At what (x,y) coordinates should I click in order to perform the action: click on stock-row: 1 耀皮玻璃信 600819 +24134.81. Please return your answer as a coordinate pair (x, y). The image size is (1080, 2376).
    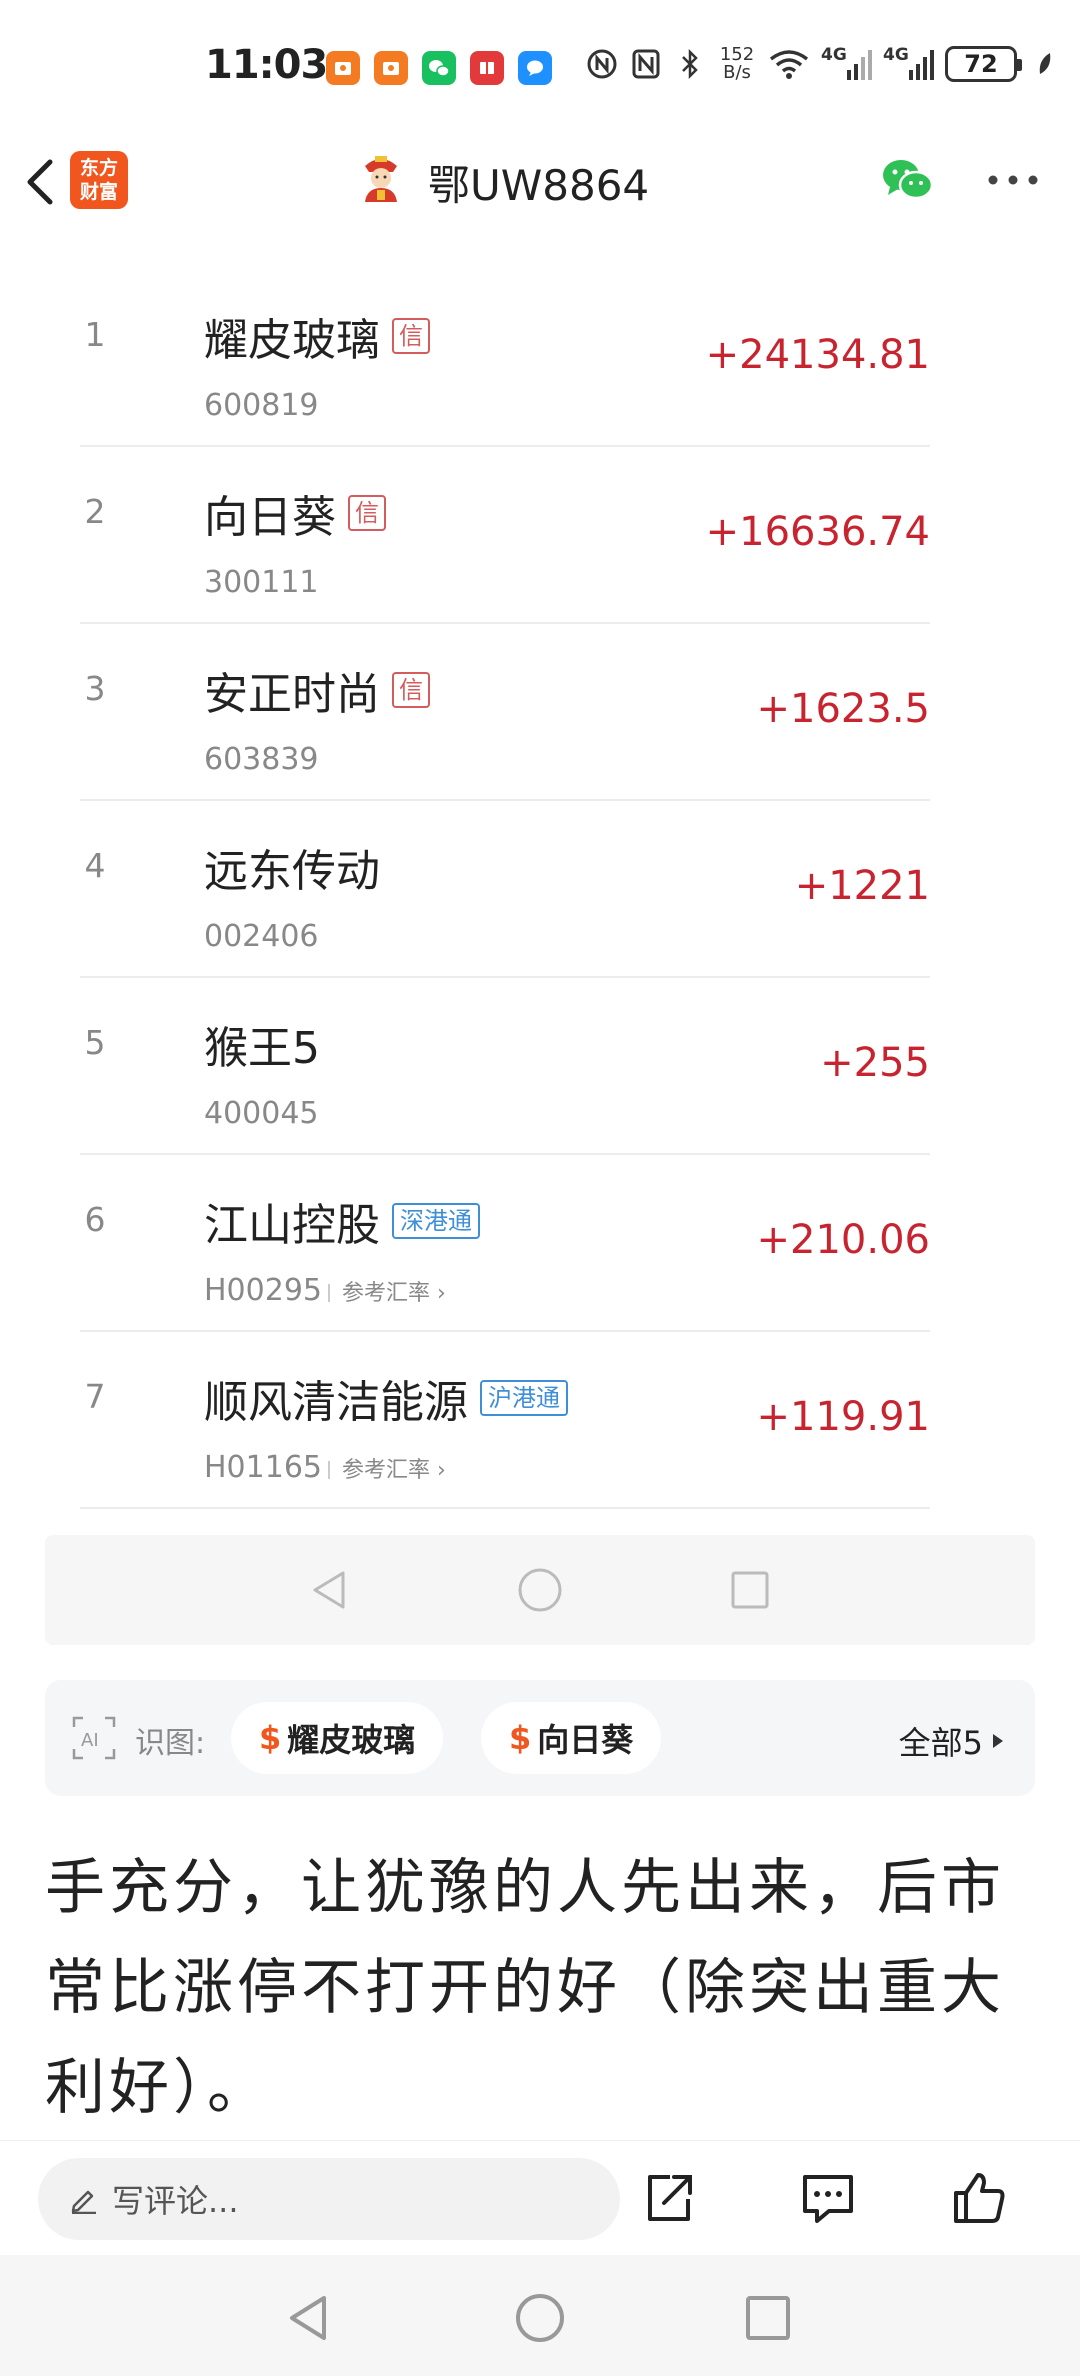
    Looking at the image, I should click on (505, 358).